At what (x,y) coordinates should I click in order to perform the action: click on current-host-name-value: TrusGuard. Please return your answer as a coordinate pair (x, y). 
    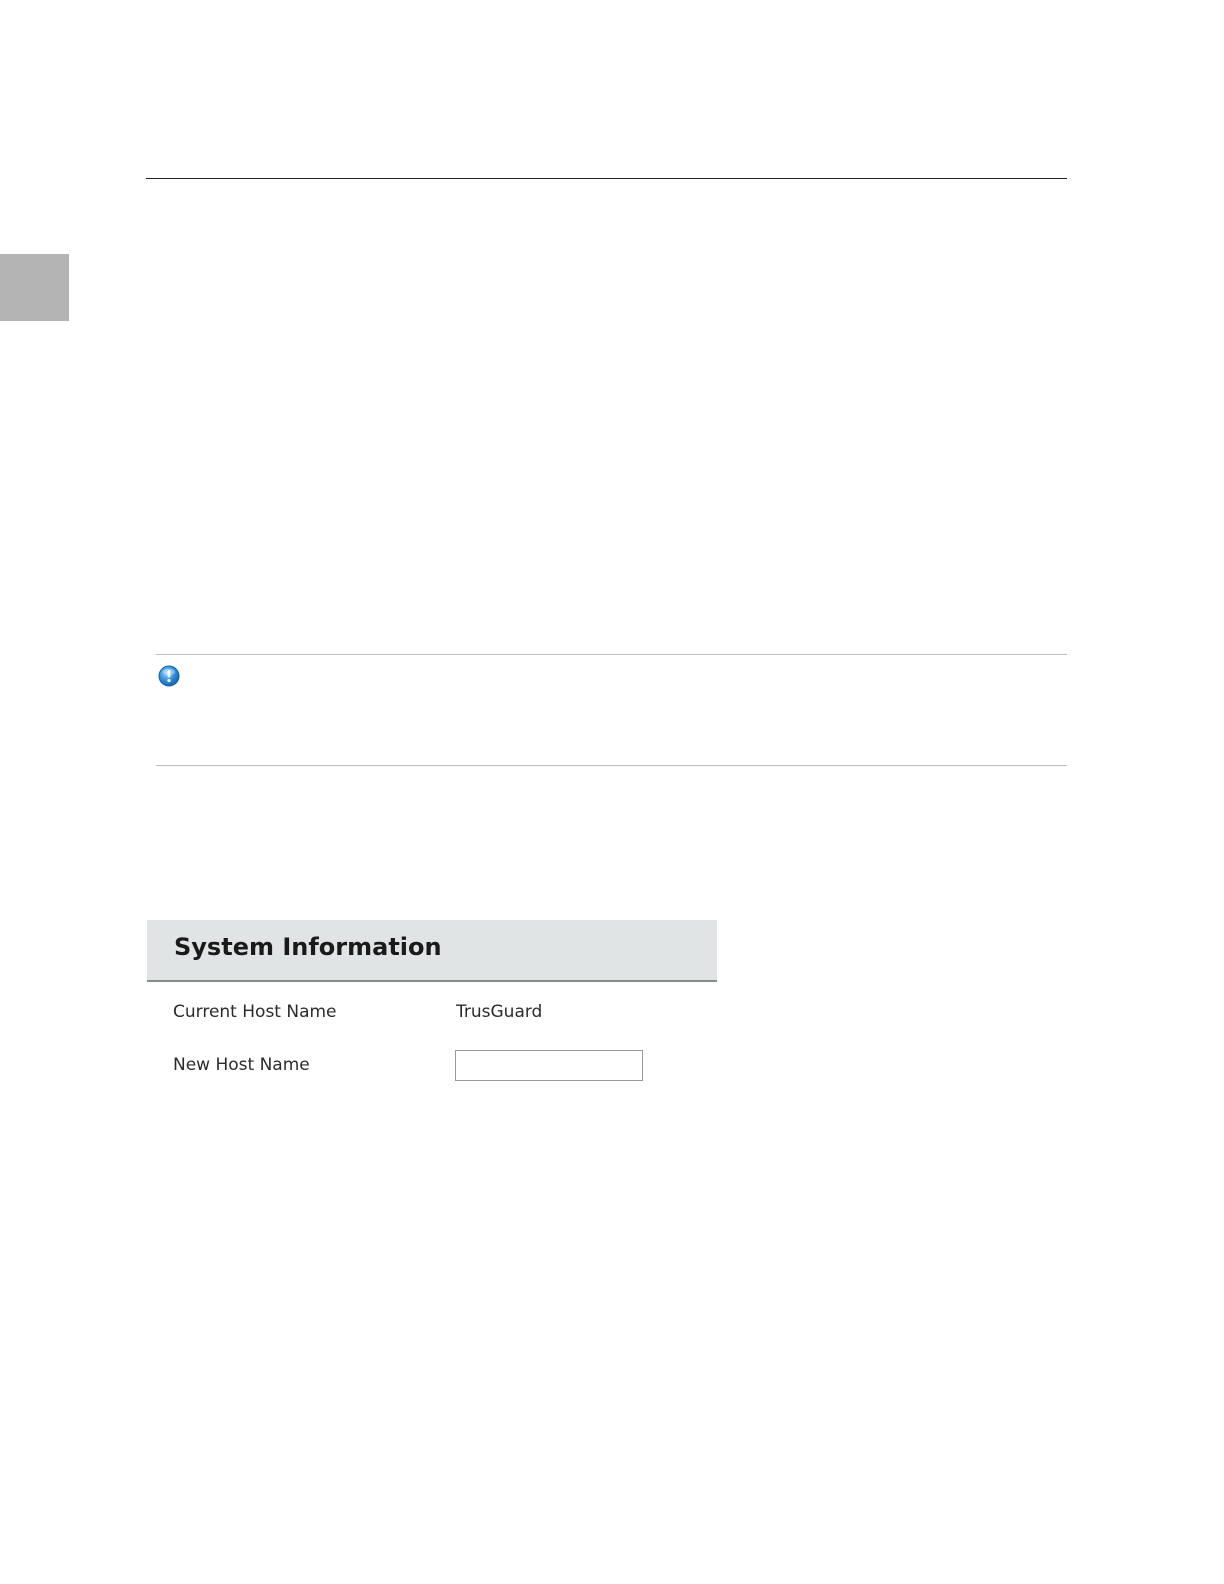
    Looking at the image, I should click on (499, 1012).